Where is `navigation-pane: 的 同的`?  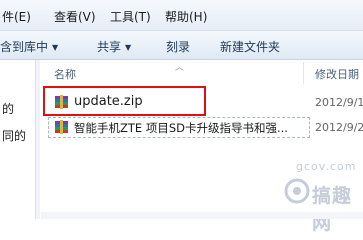 navigation-pane: 的 同的 is located at coordinates (18, 139).